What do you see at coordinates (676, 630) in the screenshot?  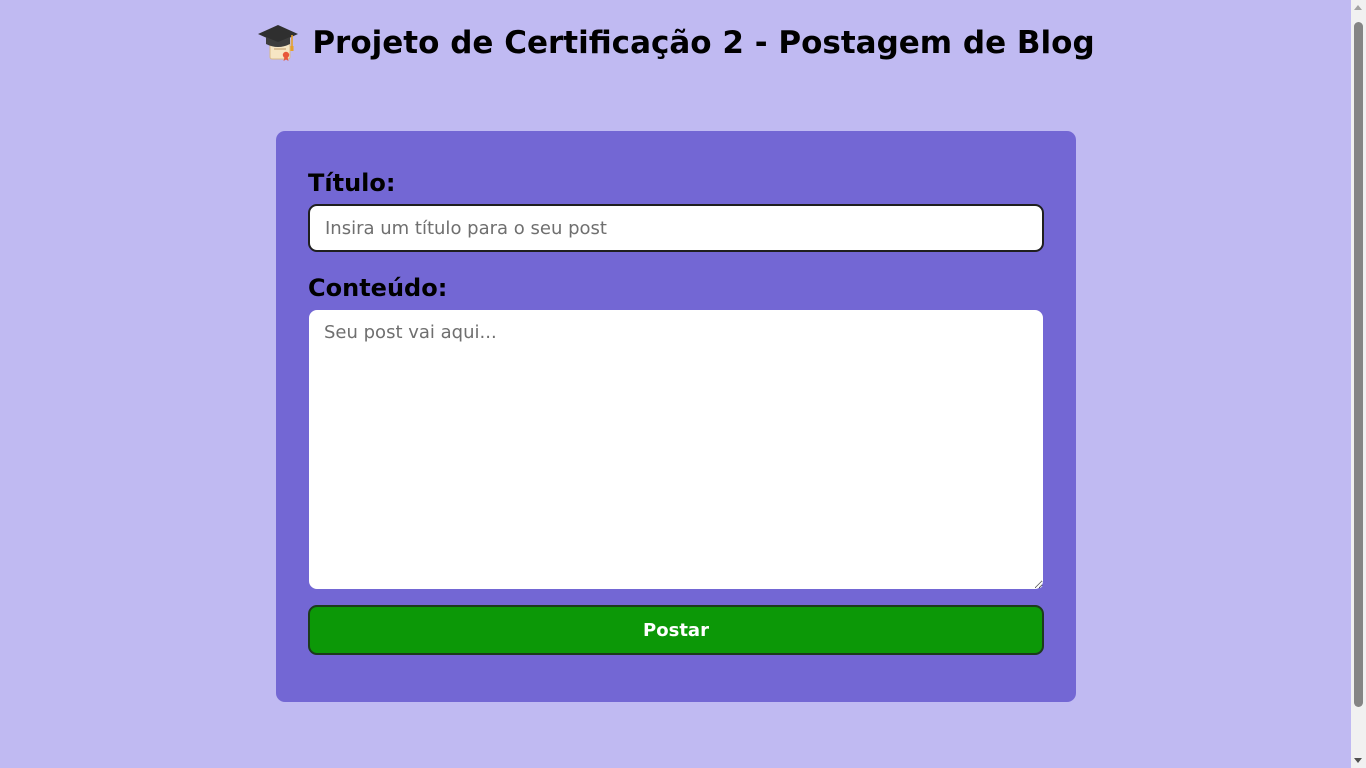 I see `submit-post-button: Postar` at bounding box center [676, 630].